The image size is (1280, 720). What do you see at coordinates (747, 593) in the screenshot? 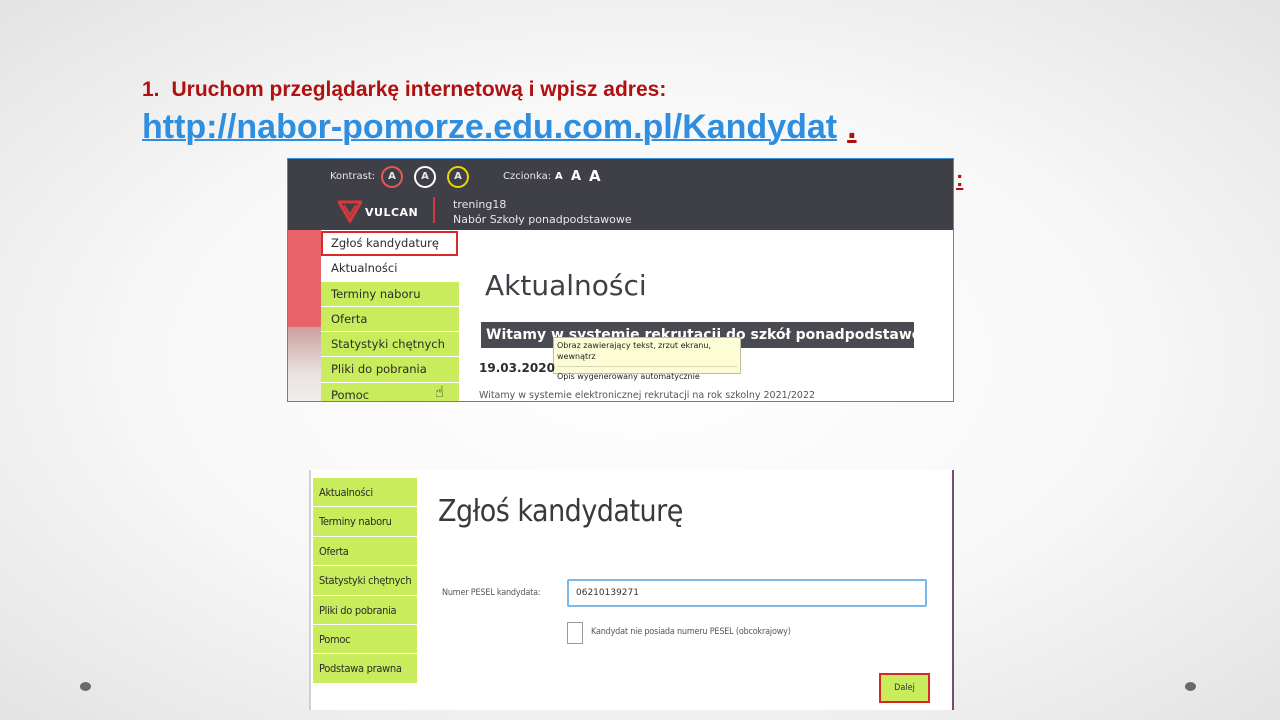
I see `pesel-input` at bounding box center [747, 593].